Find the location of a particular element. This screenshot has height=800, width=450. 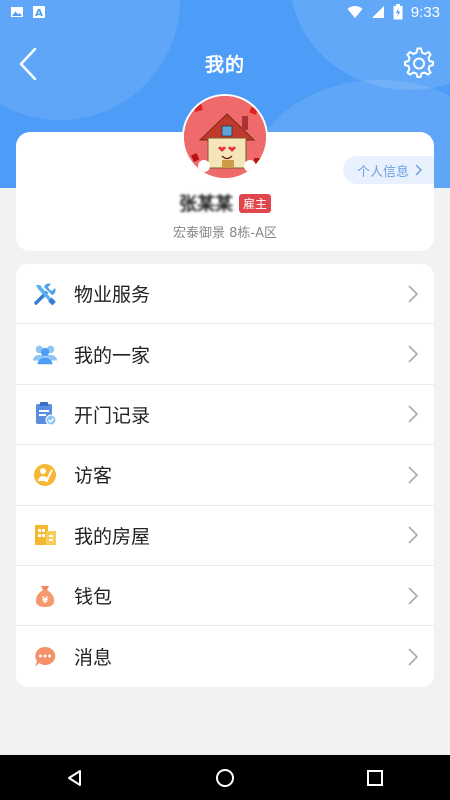

user-address: 宏泰御景 8栋-A区 is located at coordinates (225, 233).